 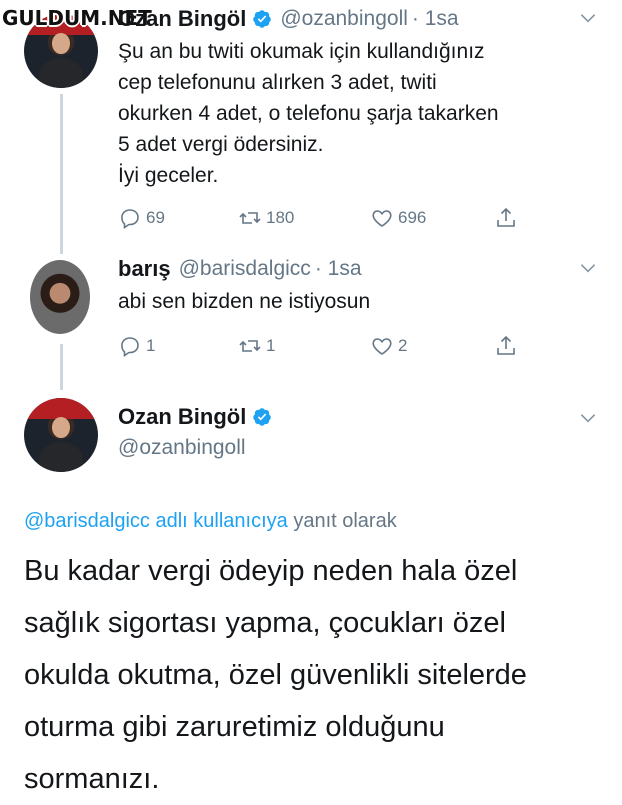 What do you see at coordinates (144, 269) in the screenshot?
I see `tweet2-display-name: barış` at bounding box center [144, 269].